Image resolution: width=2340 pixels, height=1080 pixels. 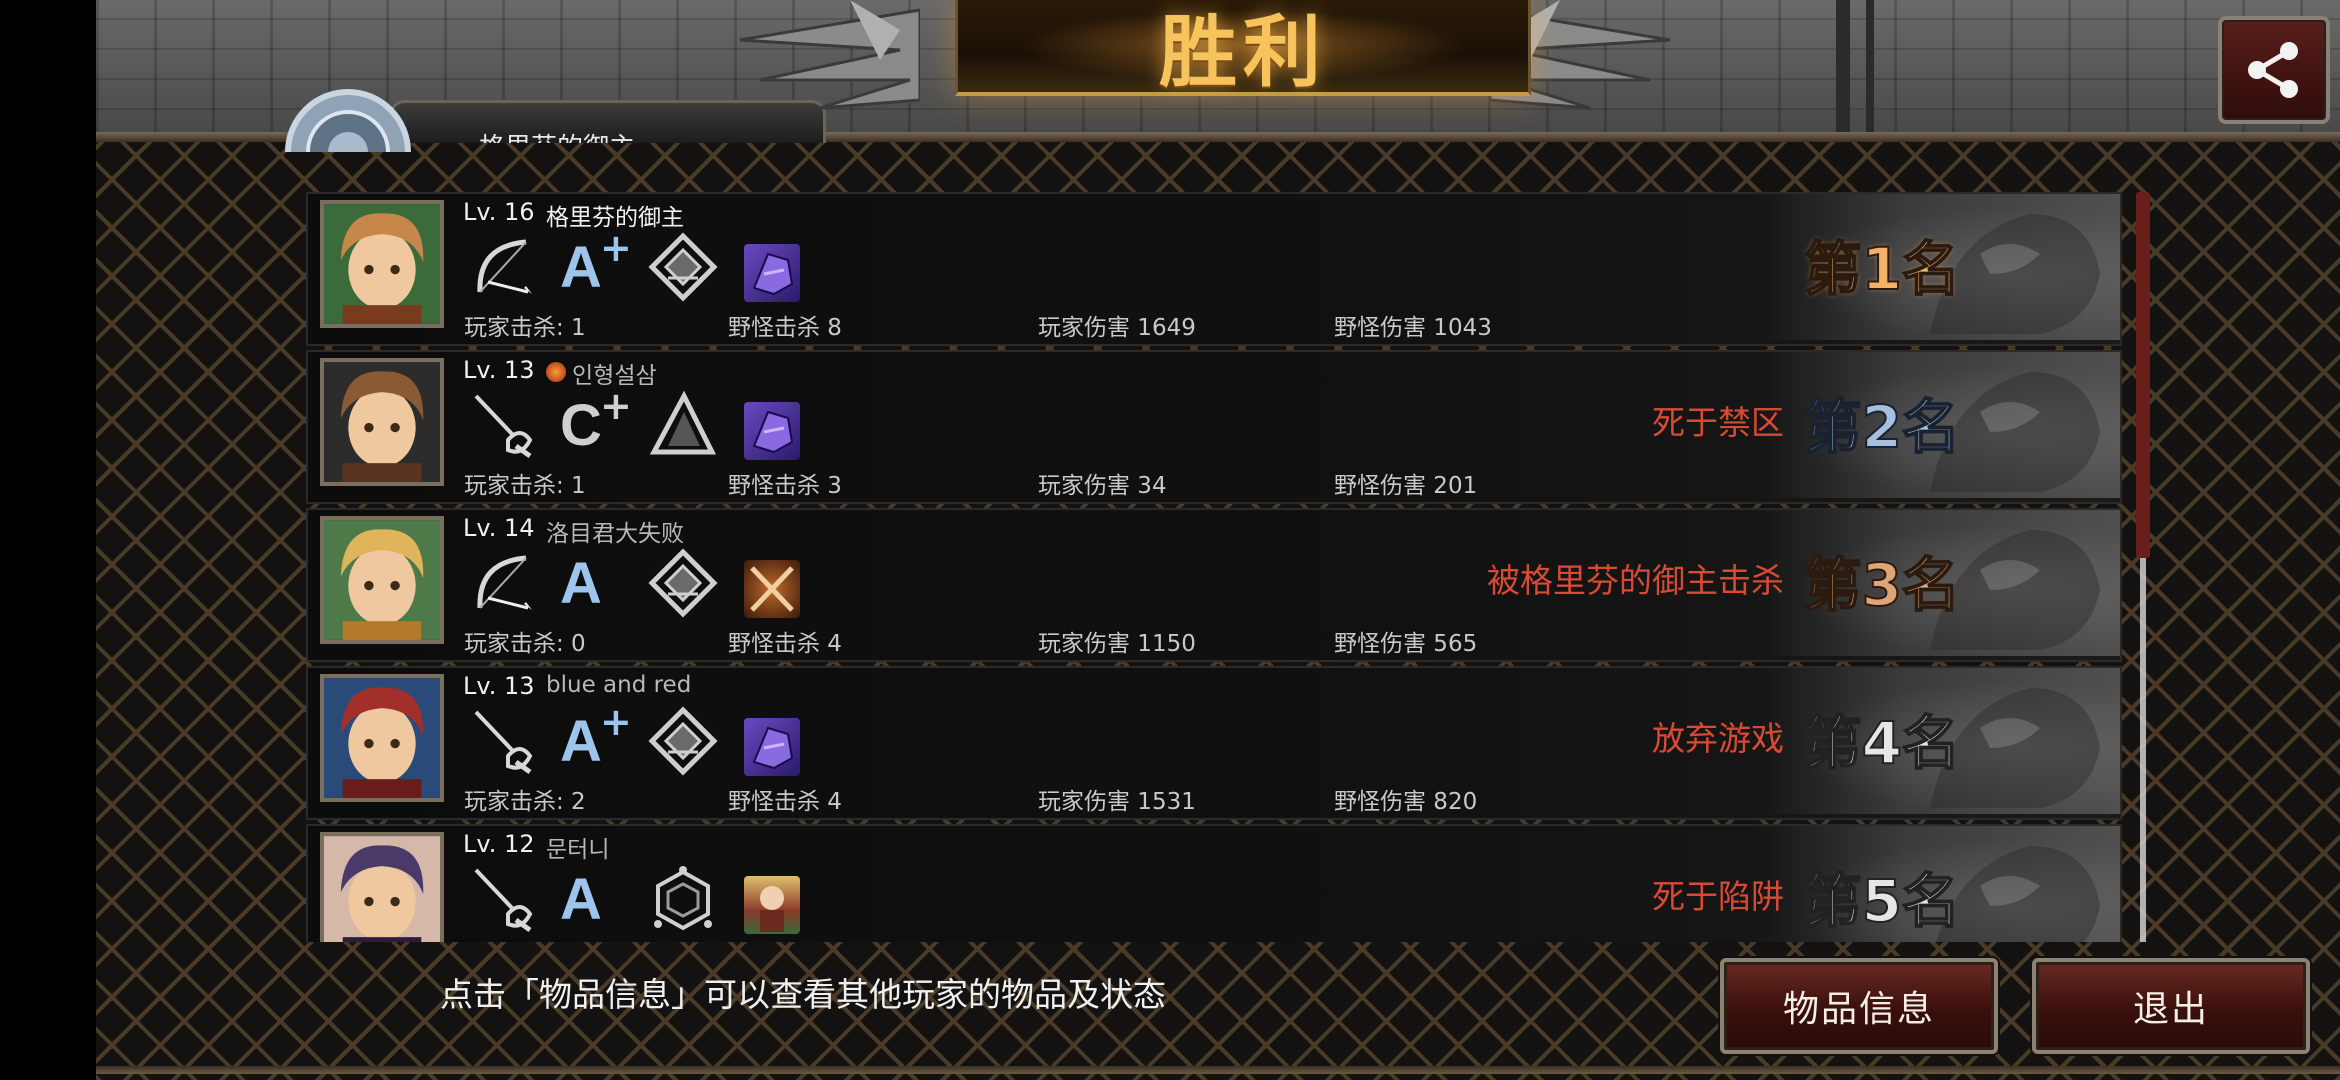 I want to click on elimination-status: 被格里芬的御主击杀, so click(x=1635, y=580).